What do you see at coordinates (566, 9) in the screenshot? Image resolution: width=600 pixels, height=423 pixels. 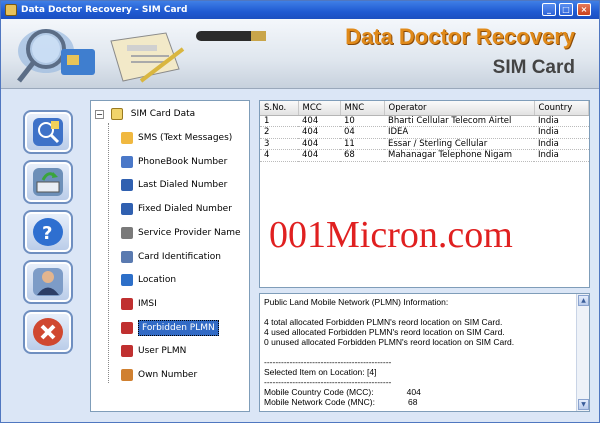 I see `maximize-button: □` at bounding box center [566, 9].